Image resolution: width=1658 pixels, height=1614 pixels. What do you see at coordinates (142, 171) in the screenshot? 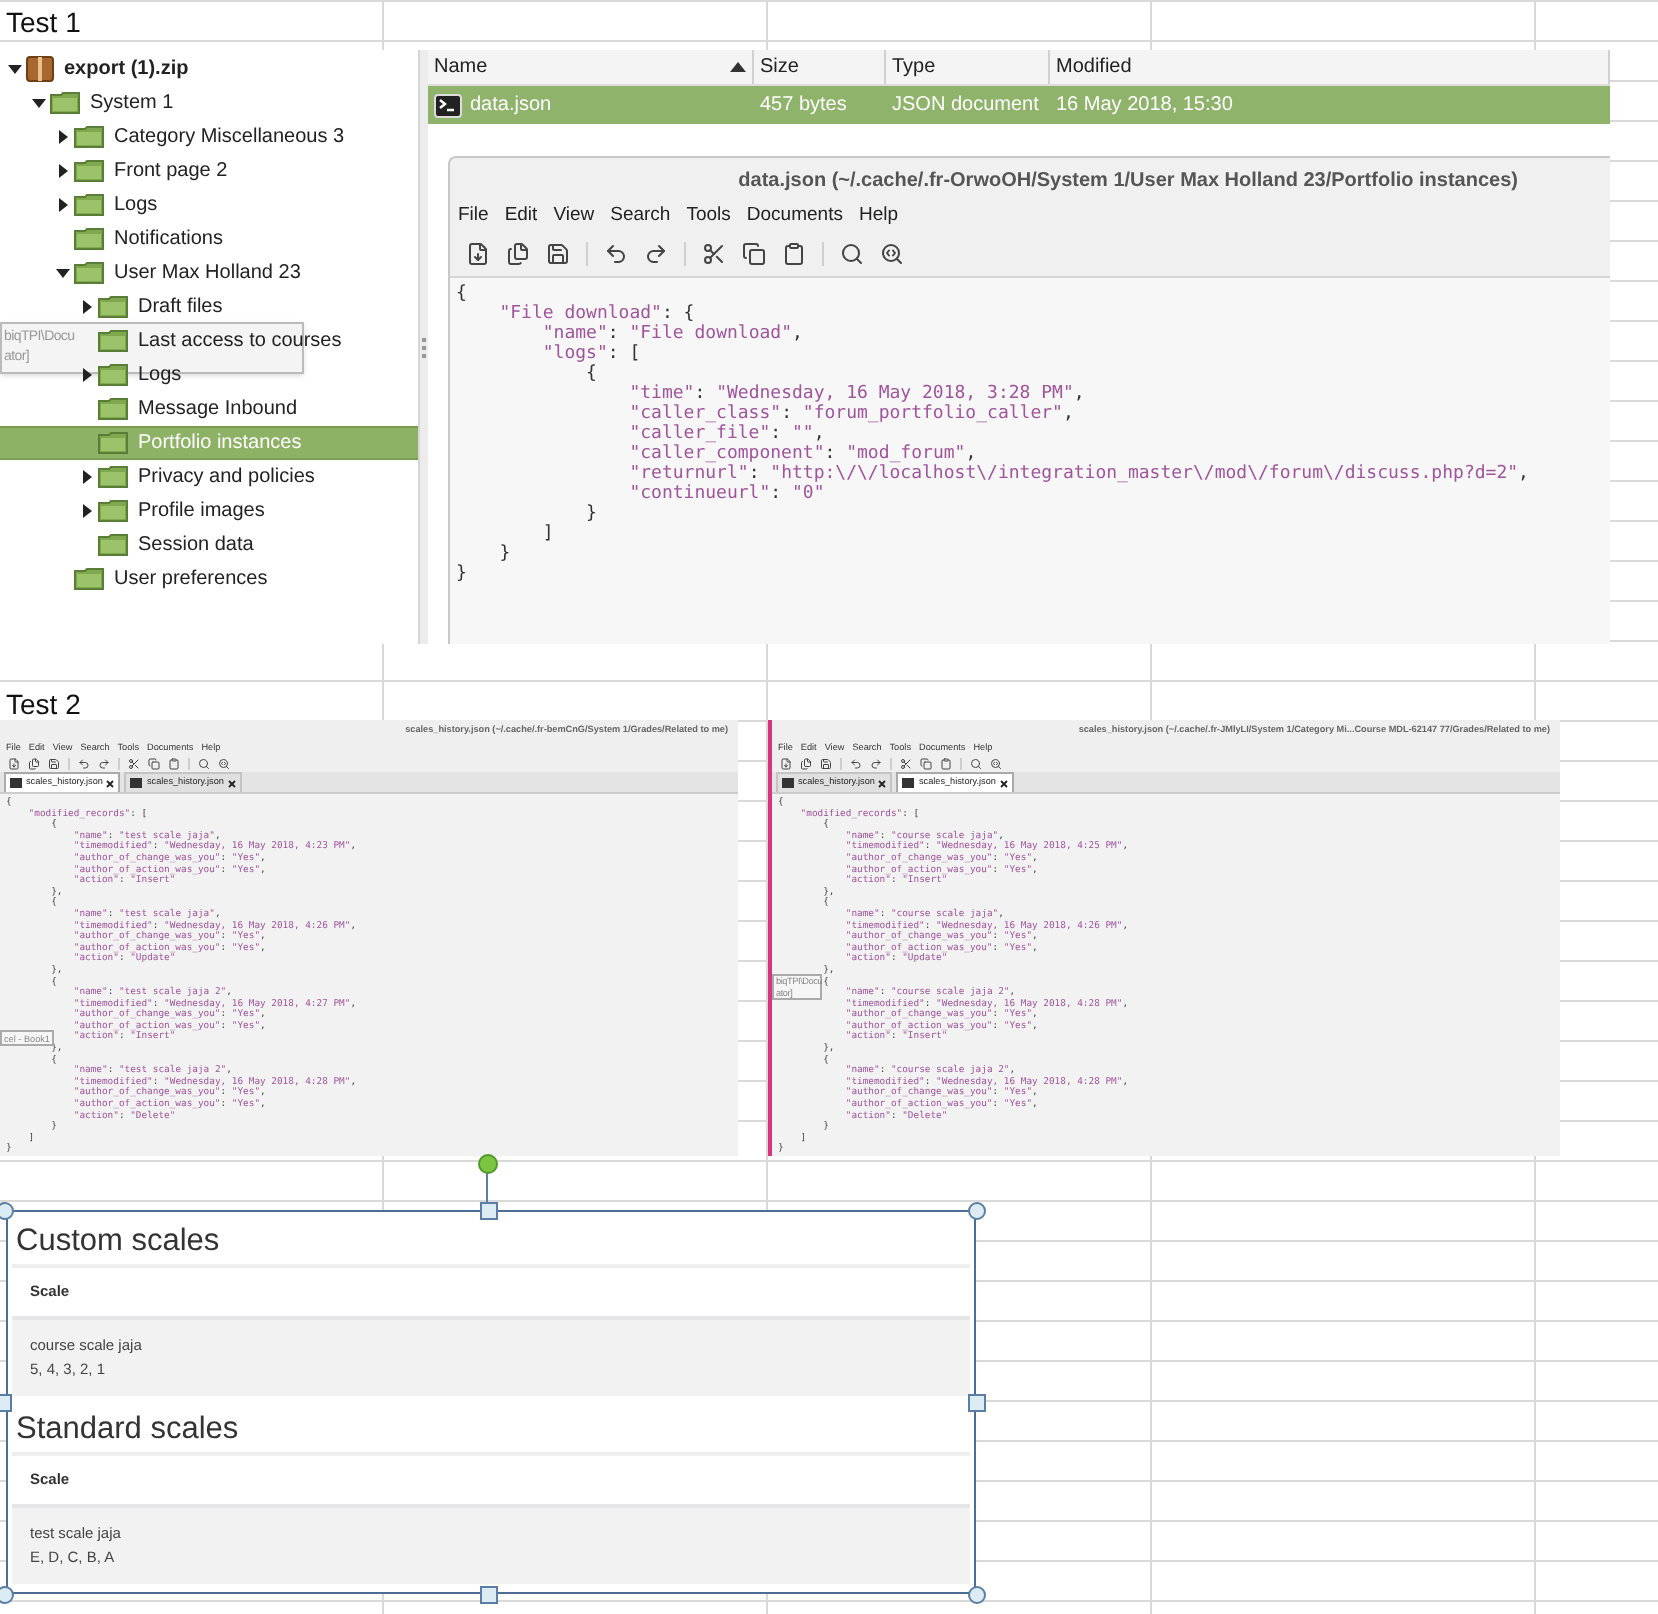
I see `tree-item: Front page 2` at bounding box center [142, 171].